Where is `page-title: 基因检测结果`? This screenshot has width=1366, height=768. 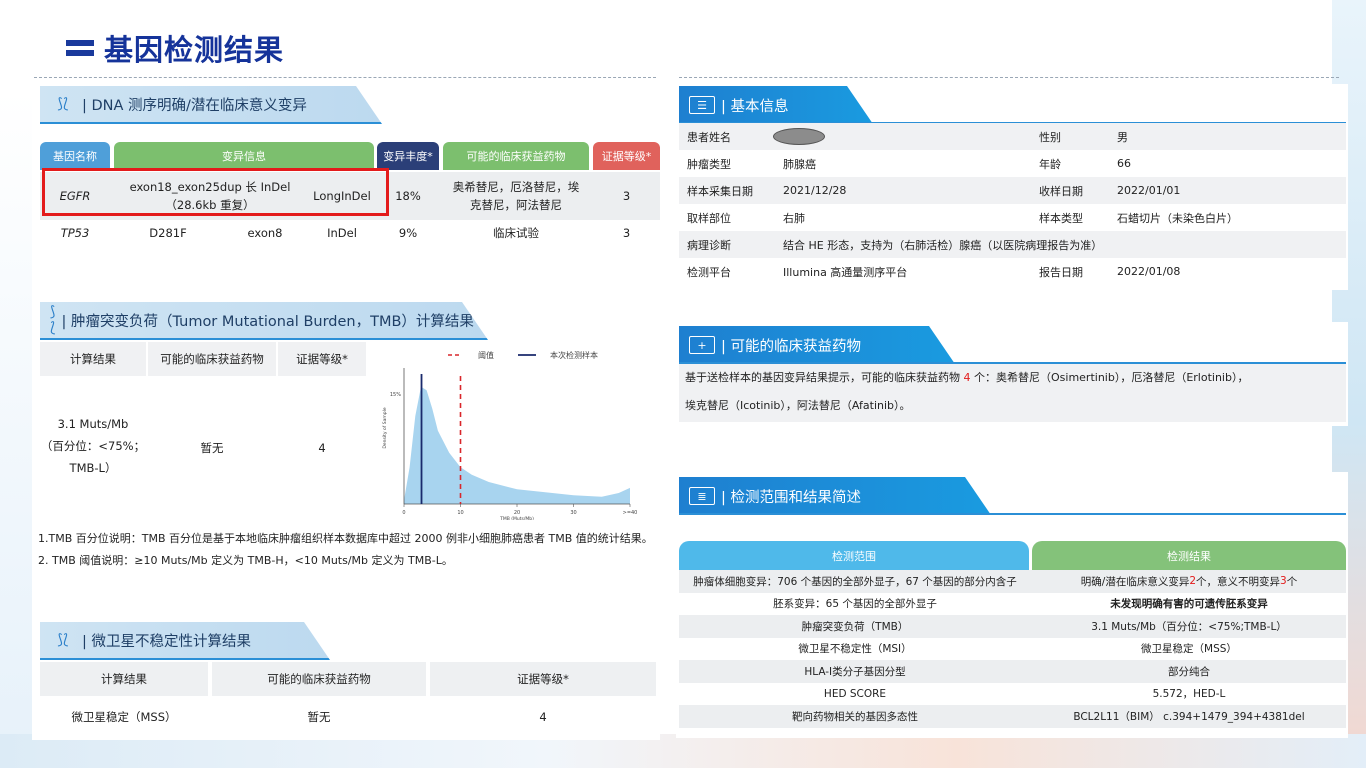 page-title: 基因检测结果 is located at coordinates (194, 50).